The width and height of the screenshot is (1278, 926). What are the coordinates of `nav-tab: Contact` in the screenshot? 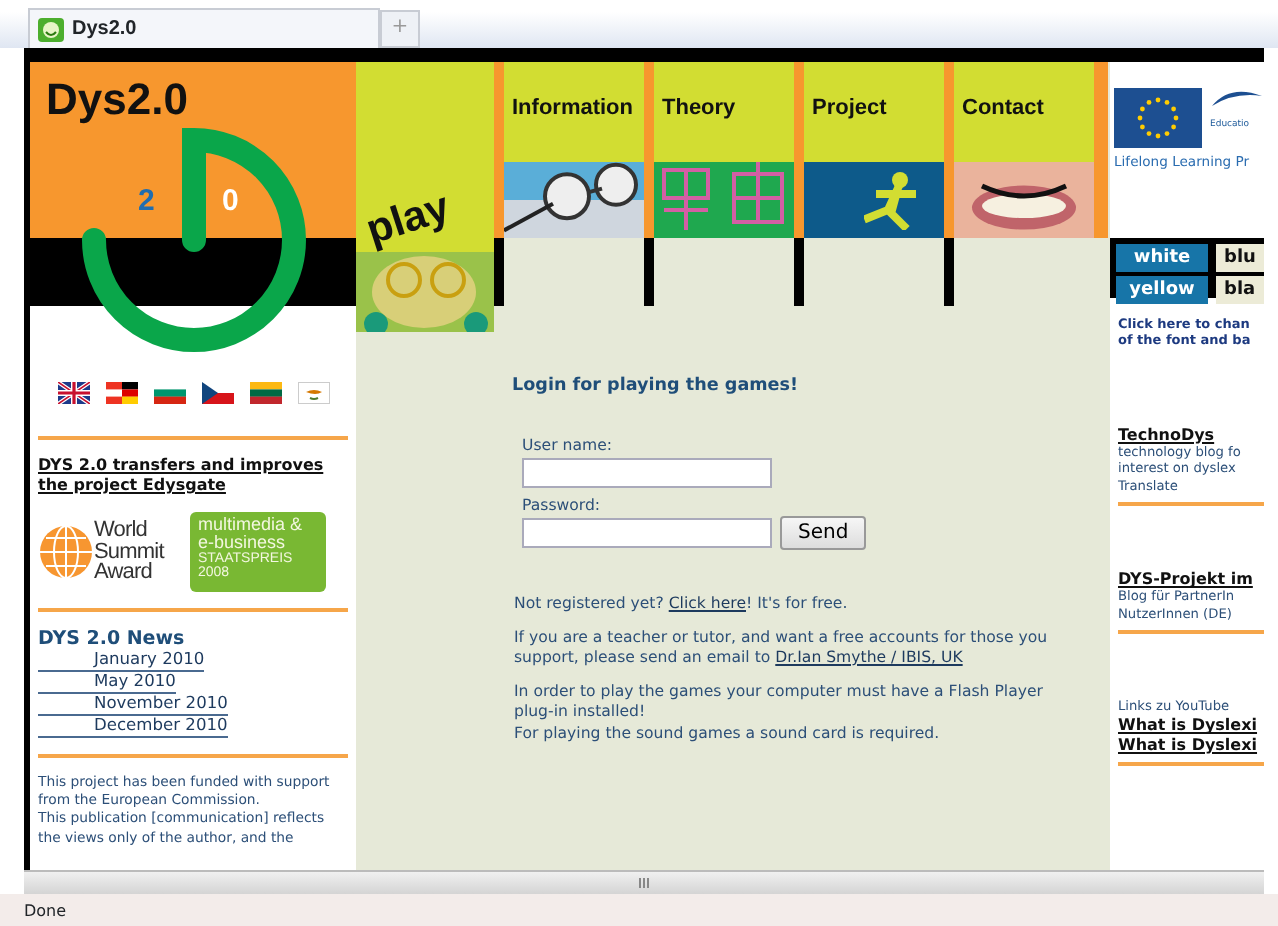 It's located at (1024, 112).